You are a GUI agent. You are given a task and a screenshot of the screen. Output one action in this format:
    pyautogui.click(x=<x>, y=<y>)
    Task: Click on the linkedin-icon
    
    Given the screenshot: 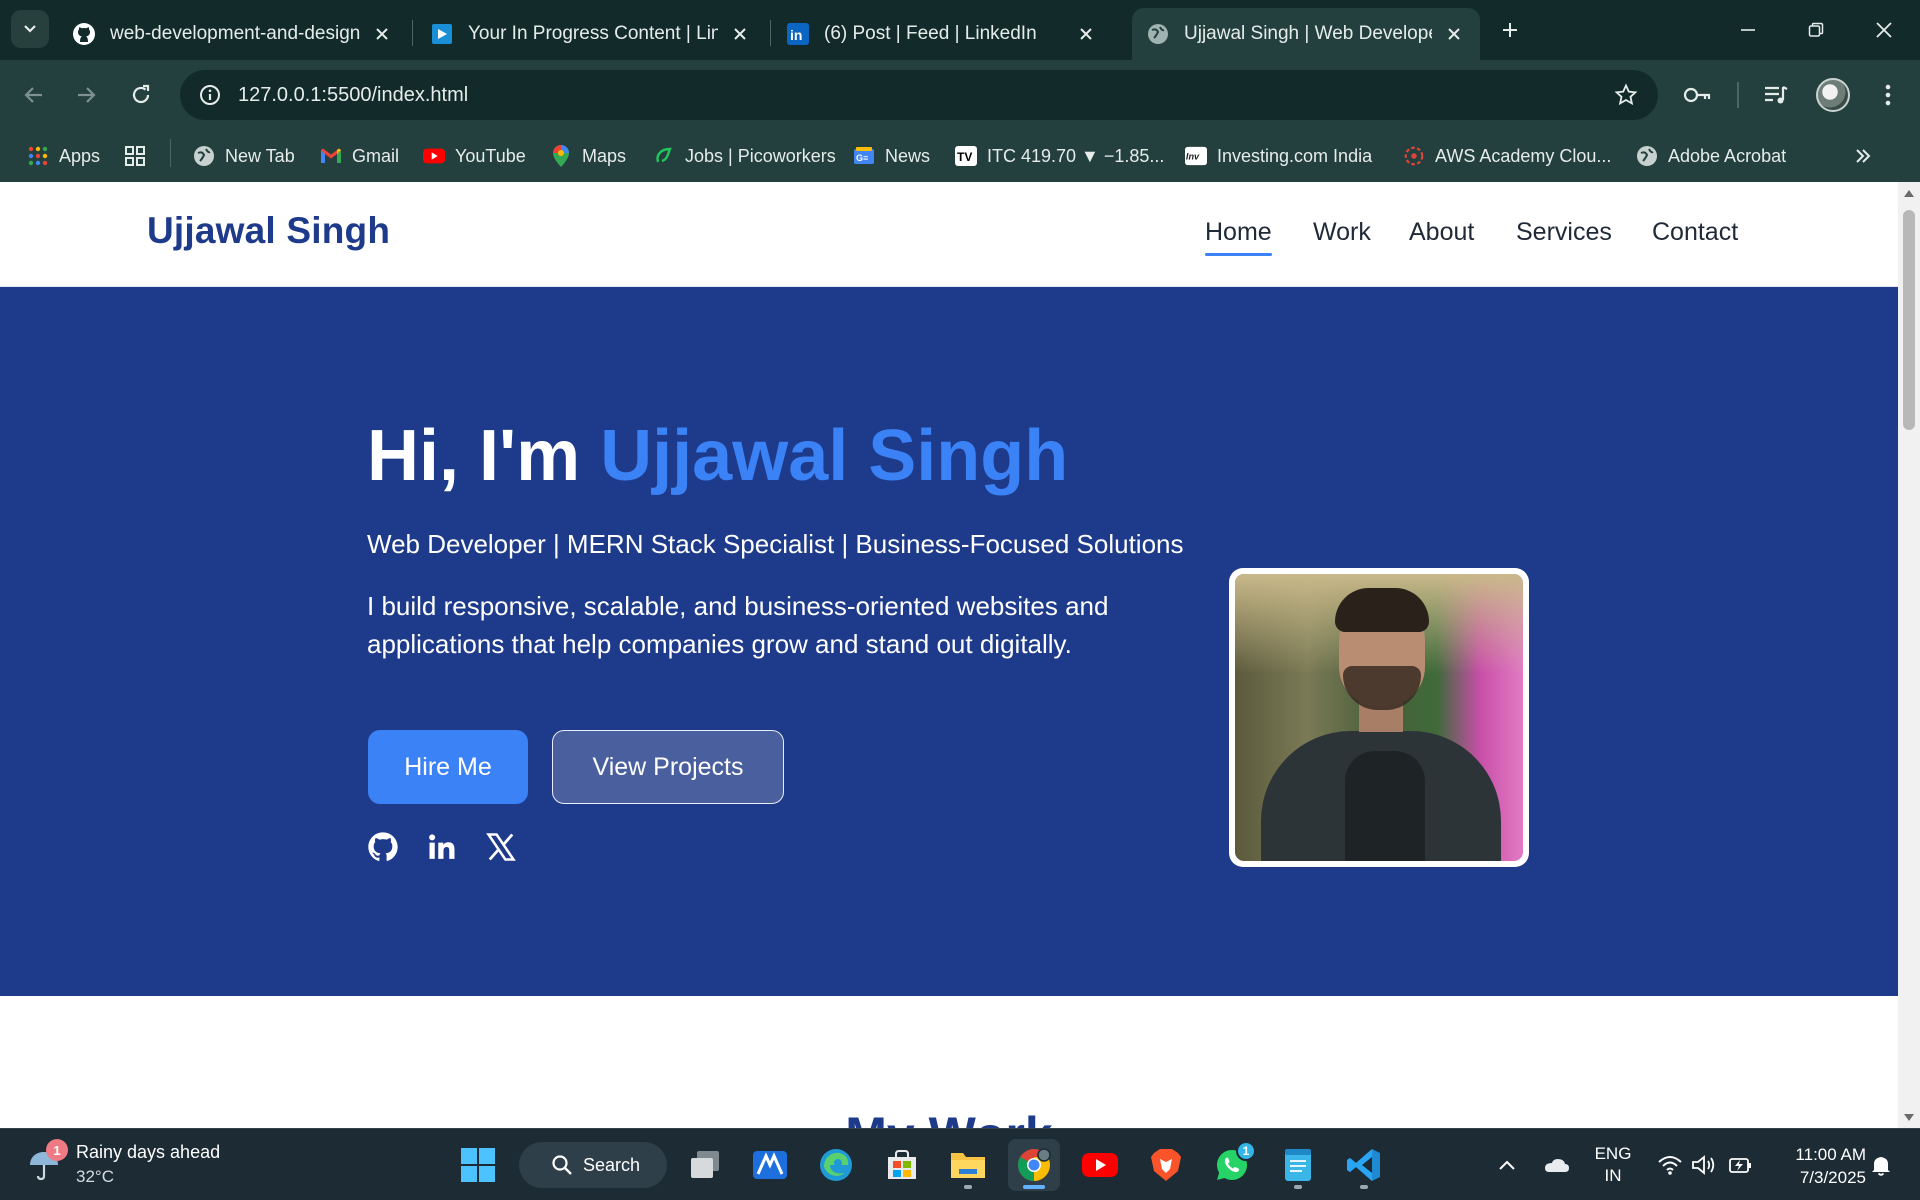 What is the action you would take?
    pyautogui.click(x=442, y=847)
    